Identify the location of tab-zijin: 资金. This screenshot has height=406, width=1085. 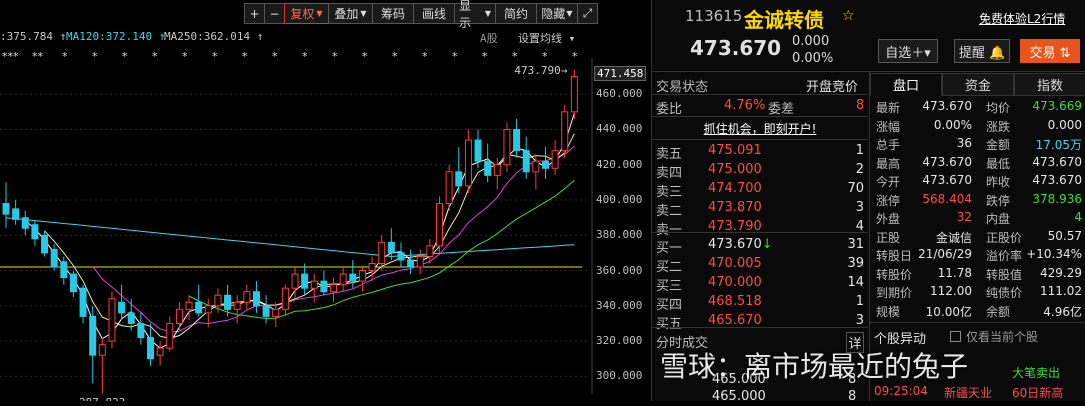
(978, 84).